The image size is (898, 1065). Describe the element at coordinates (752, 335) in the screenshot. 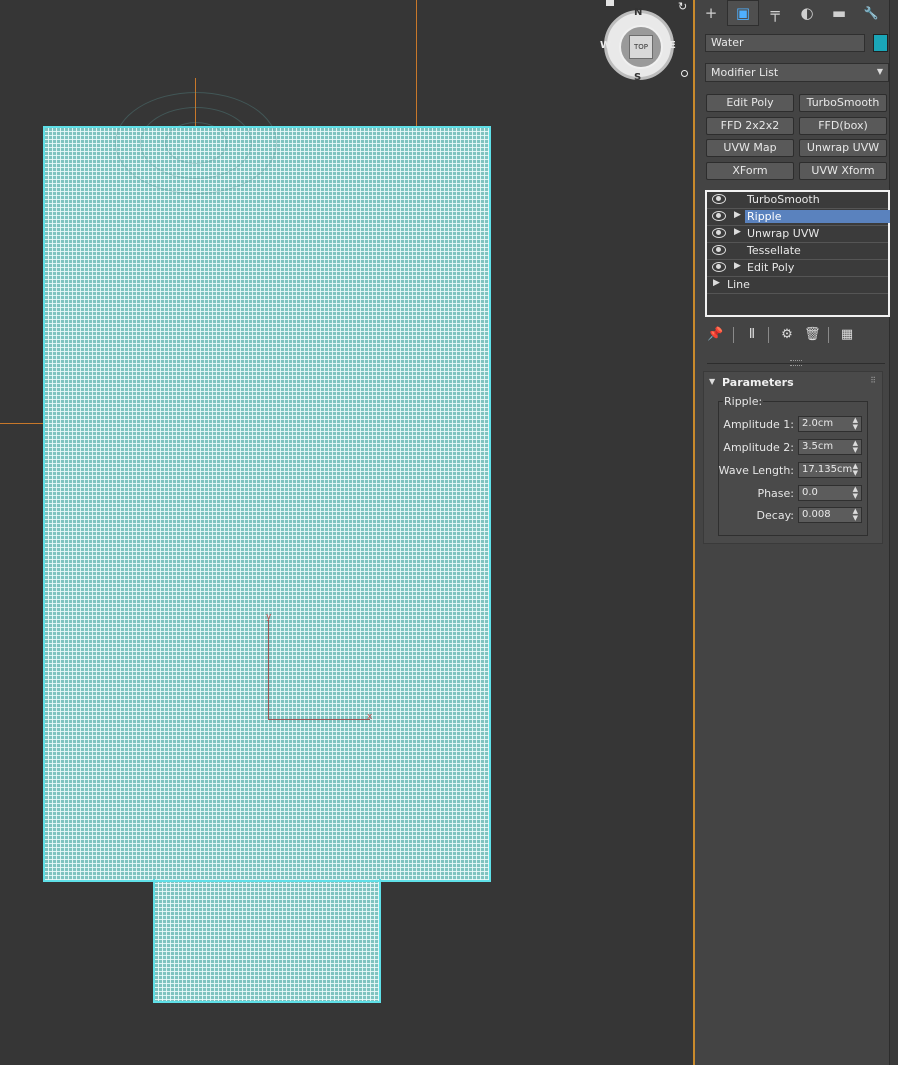

I see `show-end-result-icon: Ⅱ` at that location.